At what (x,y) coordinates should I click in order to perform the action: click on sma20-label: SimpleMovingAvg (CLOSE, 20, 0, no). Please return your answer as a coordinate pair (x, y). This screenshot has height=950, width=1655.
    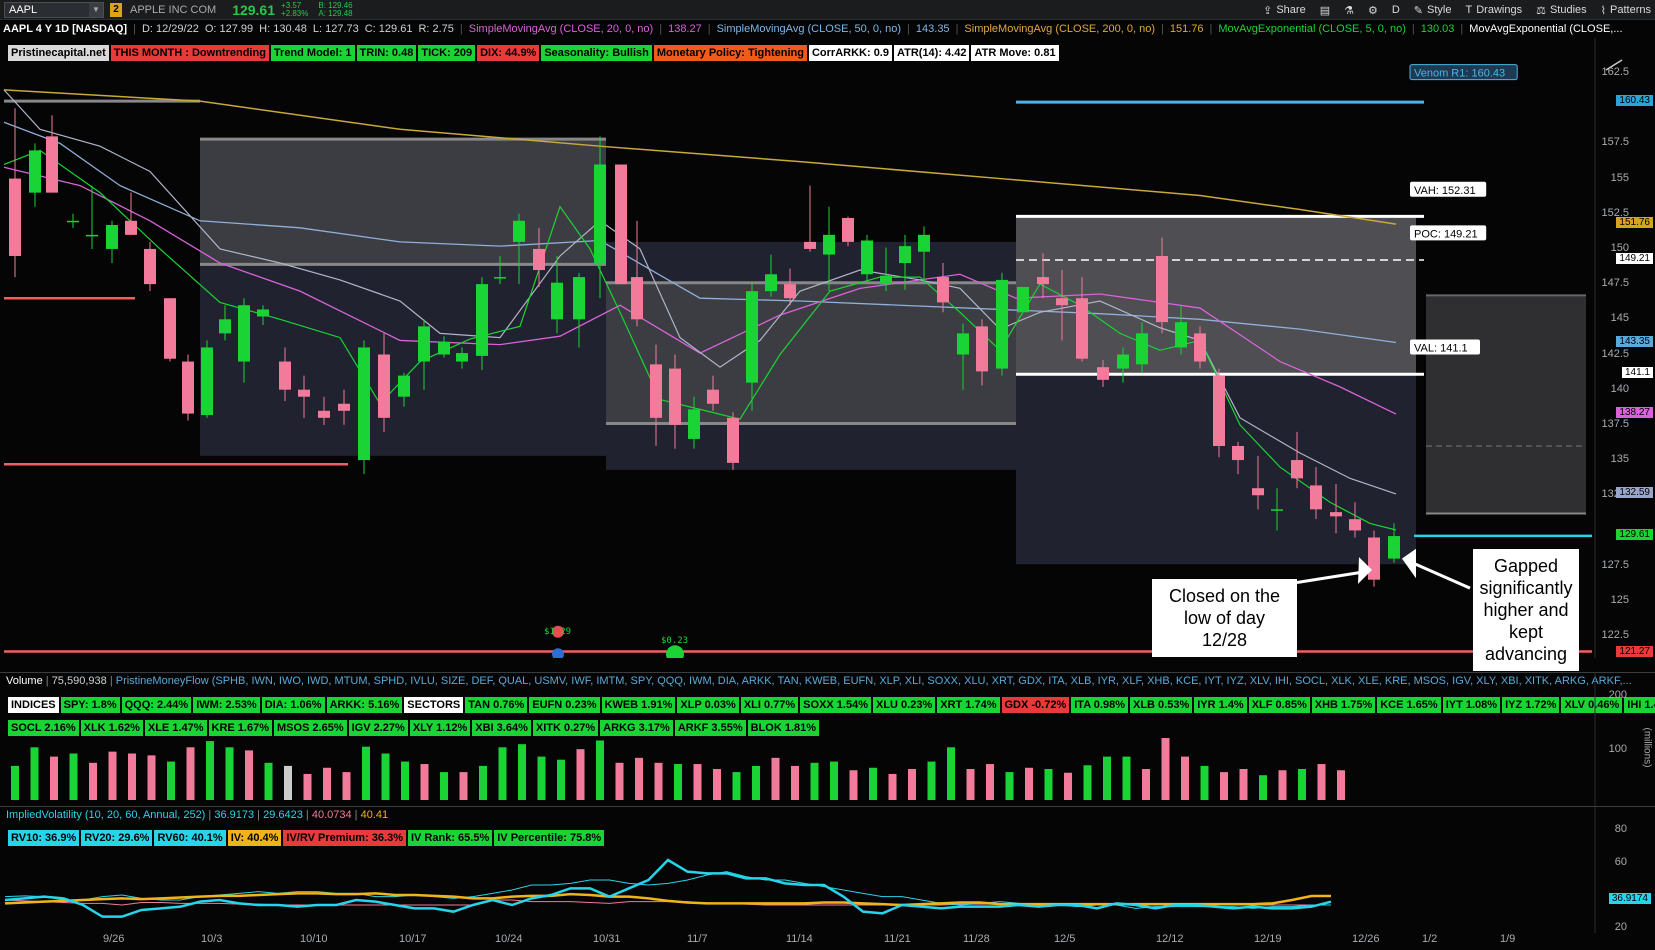
    Looking at the image, I should click on (561, 29).